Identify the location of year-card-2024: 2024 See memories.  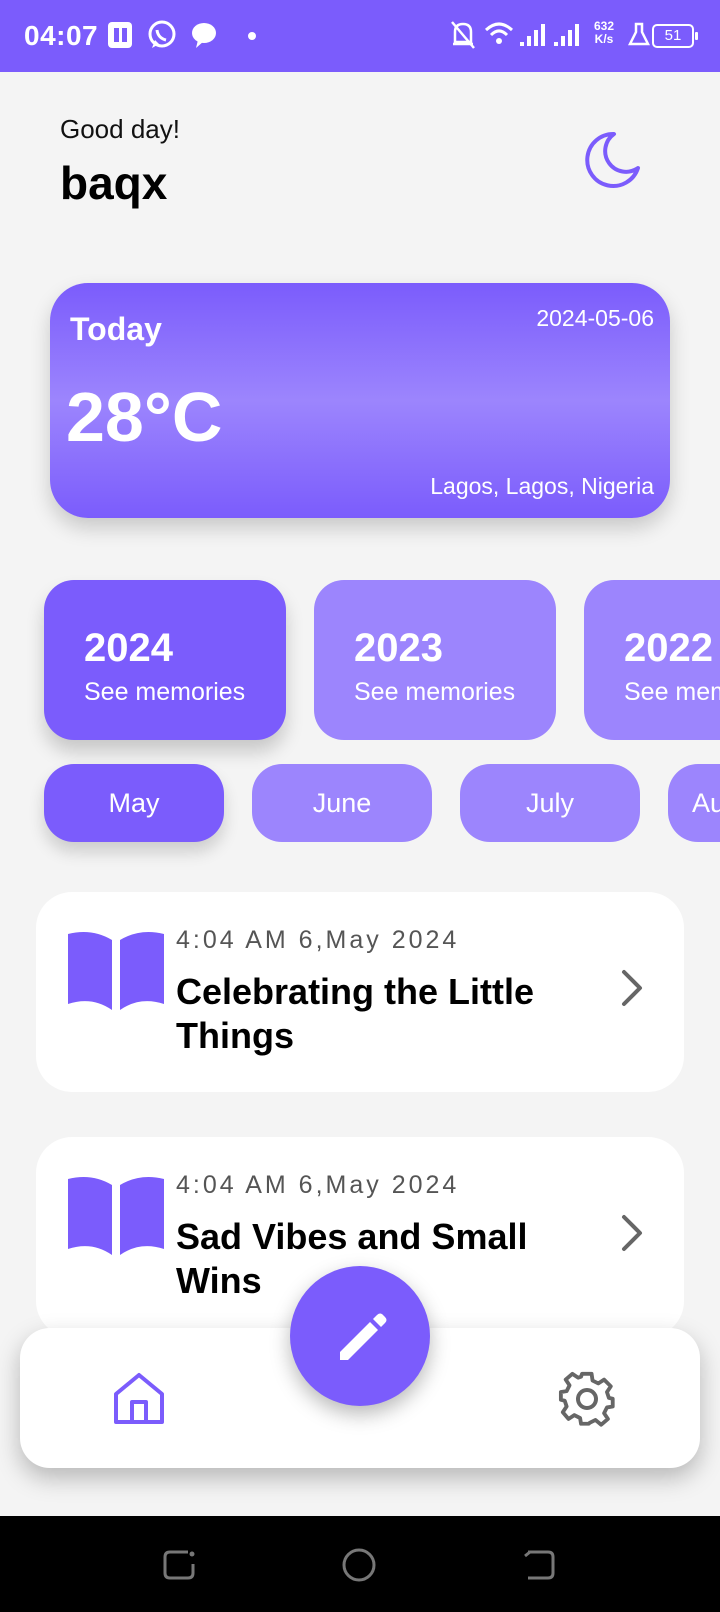
(165, 660).